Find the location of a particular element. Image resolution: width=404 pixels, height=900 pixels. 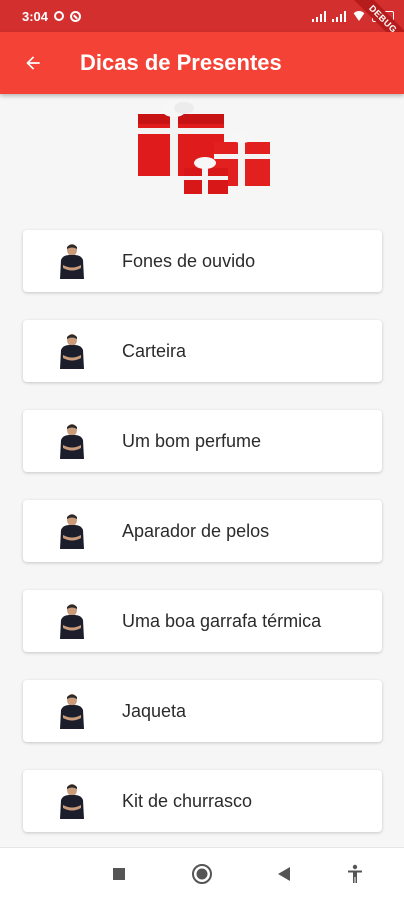

accessibility-button is located at coordinates (355, 874).